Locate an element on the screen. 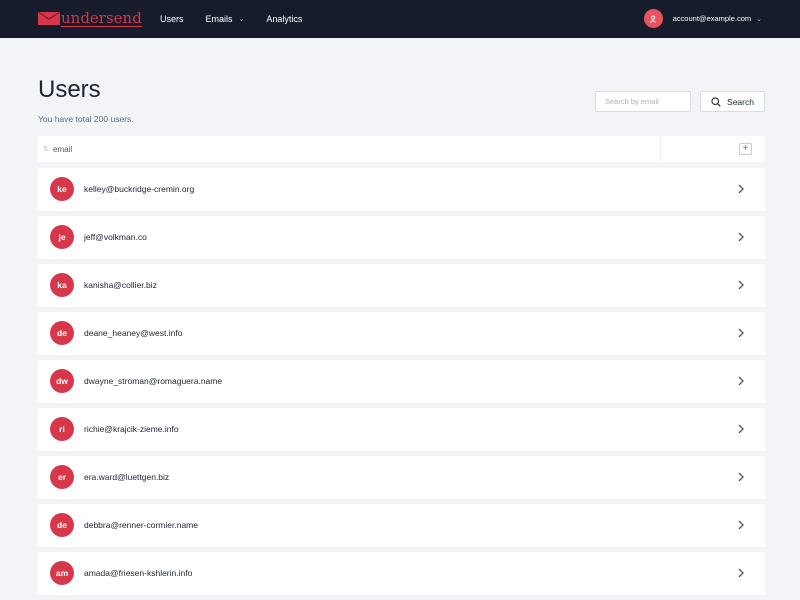  user-email: era.ward@luettgen.biz is located at coordinates (127, 477).